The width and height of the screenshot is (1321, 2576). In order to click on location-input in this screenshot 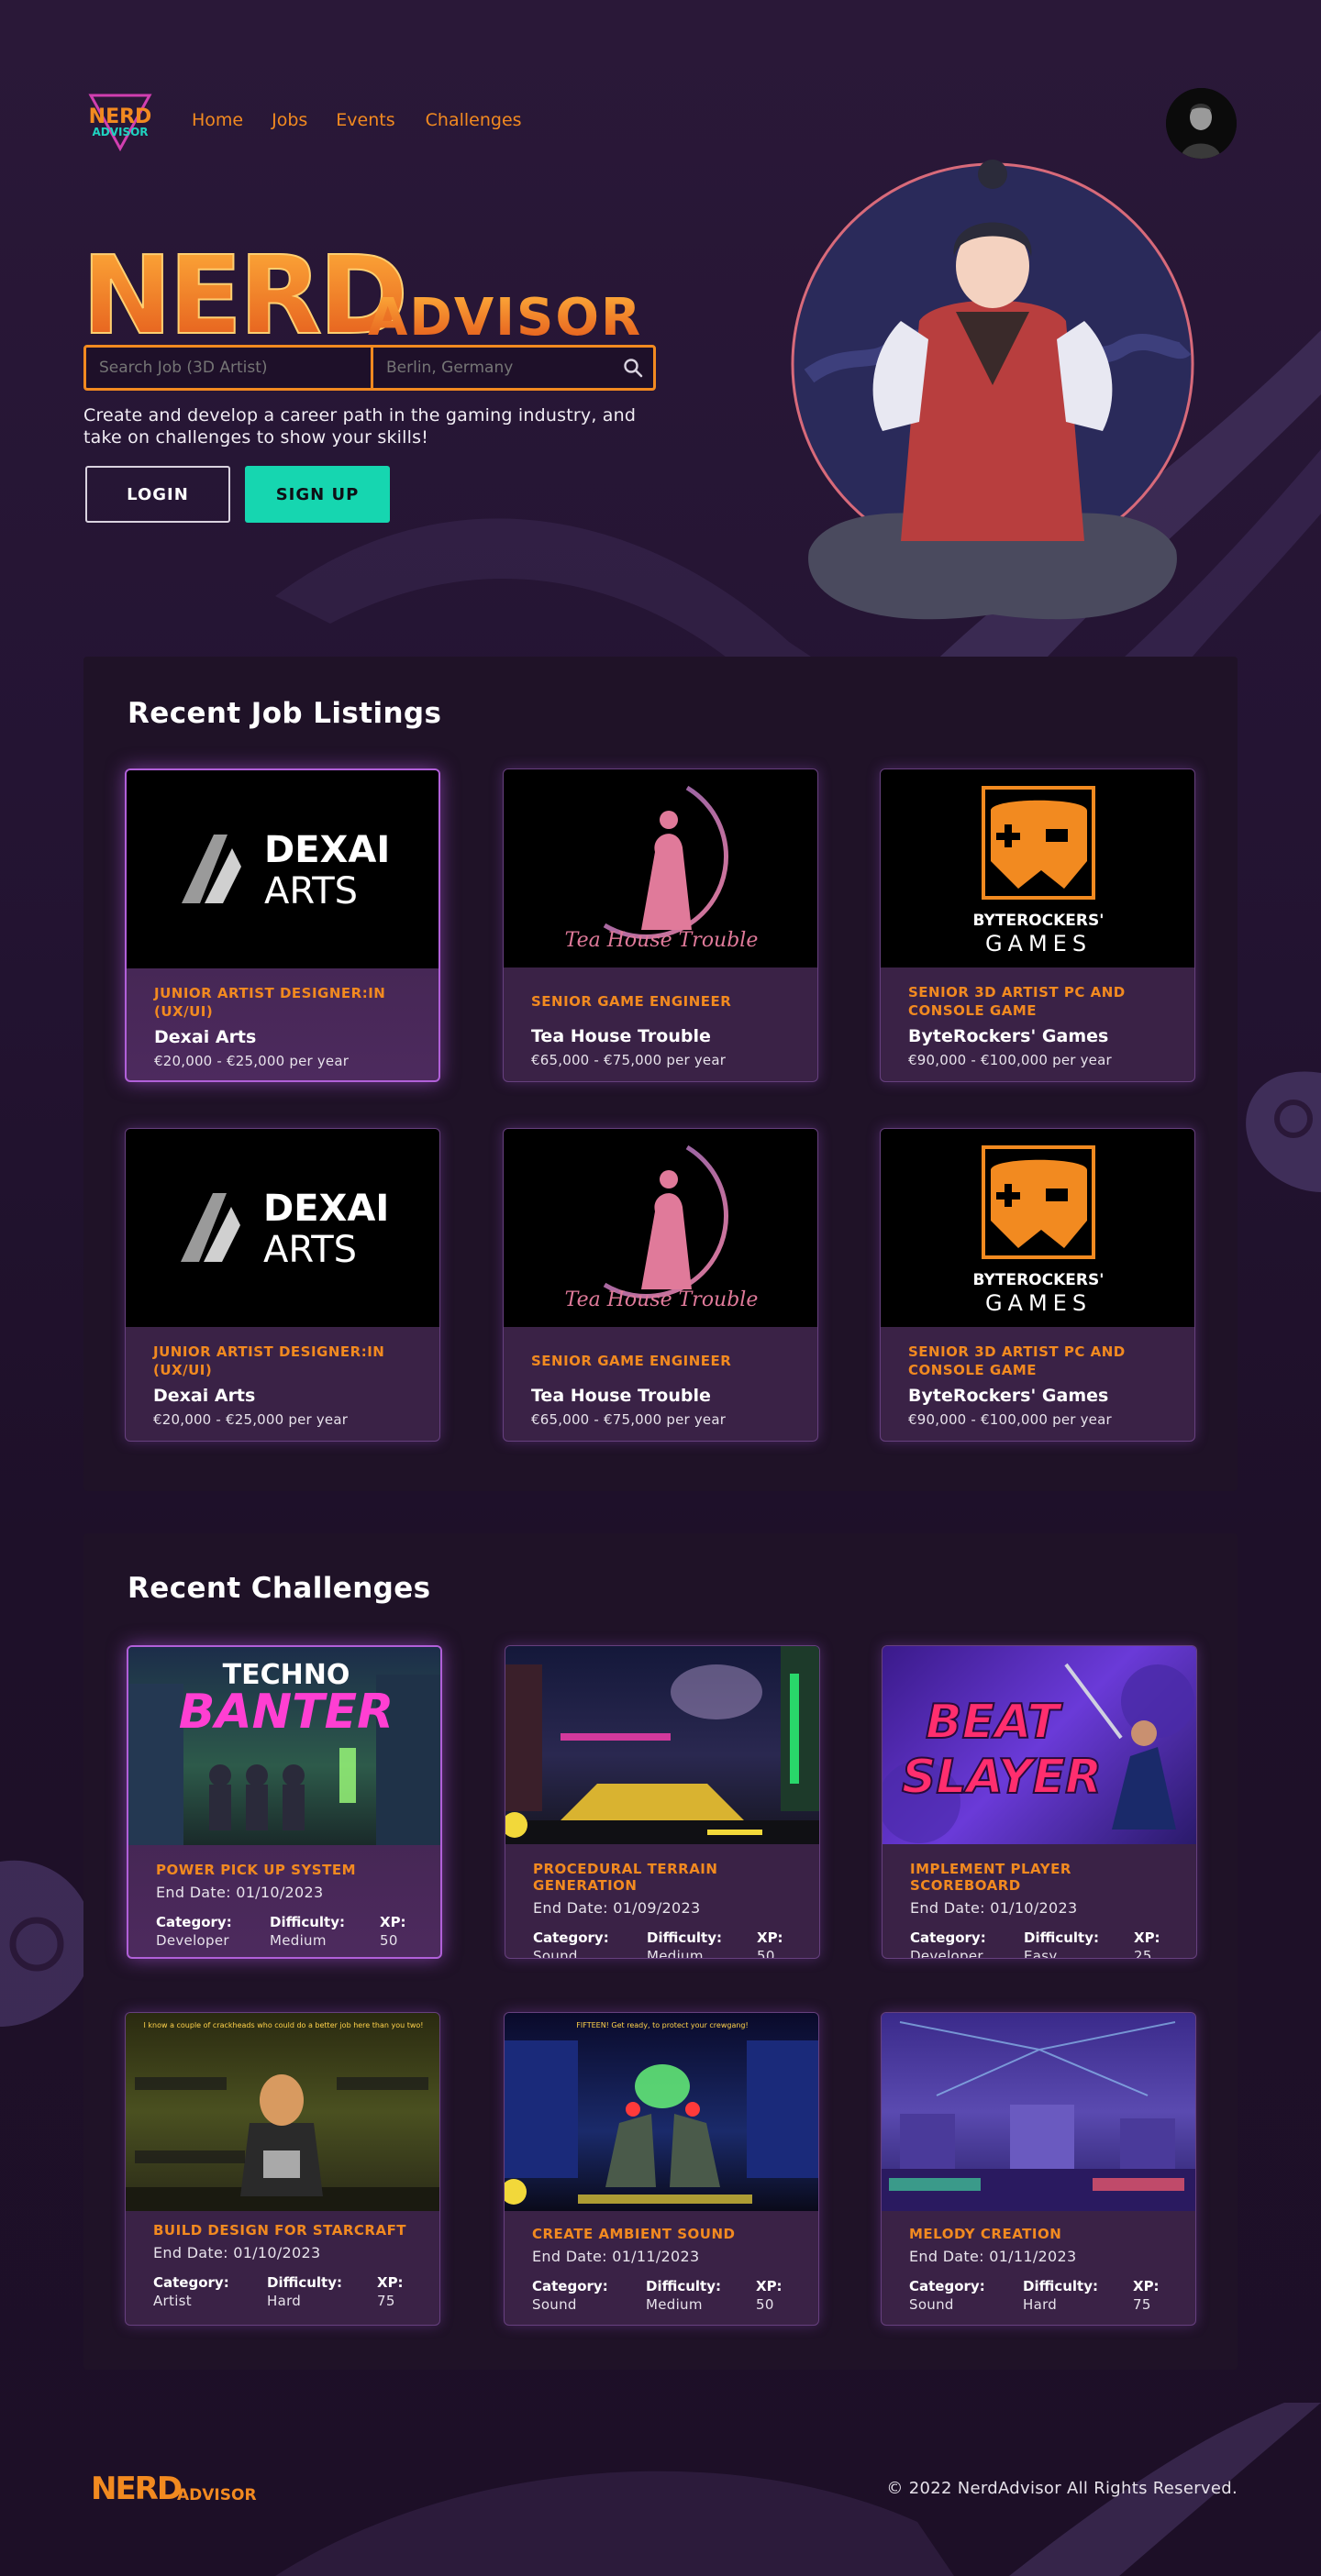, I will do `click(493, 368)`.